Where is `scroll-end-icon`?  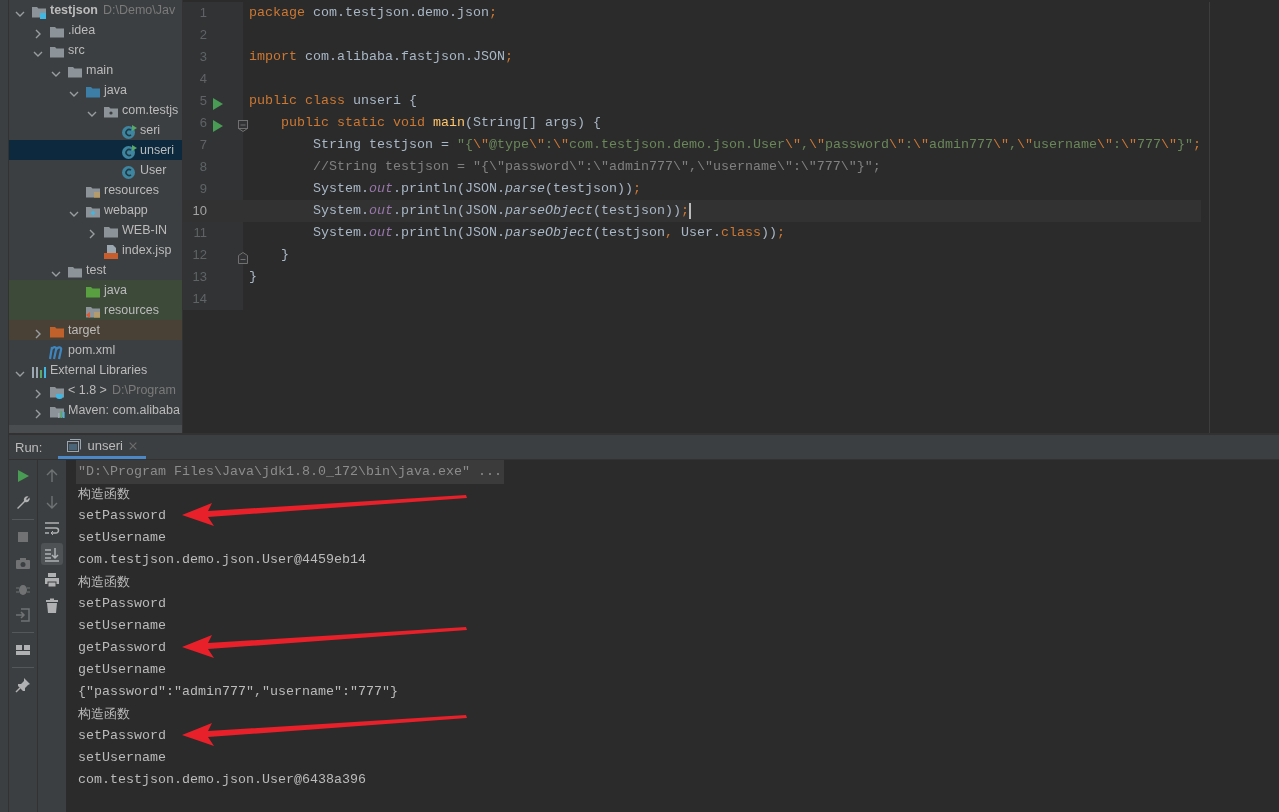 scroll-end-icon is located at coordinates (52, 554).